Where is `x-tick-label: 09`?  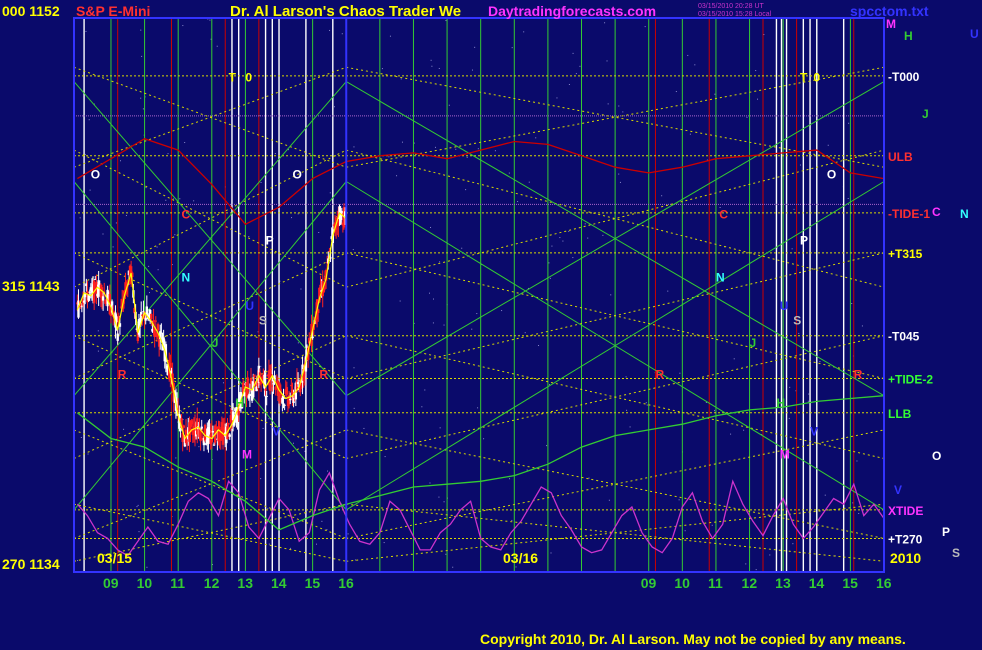
x-tick-label: 09 is located at coordinates (649, 583).